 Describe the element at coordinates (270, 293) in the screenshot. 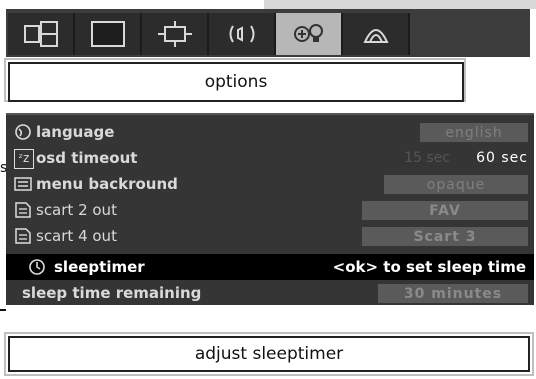

I see `menu-row-sleep-time-remaining: sleep time remaining 30 minutes` at that location.